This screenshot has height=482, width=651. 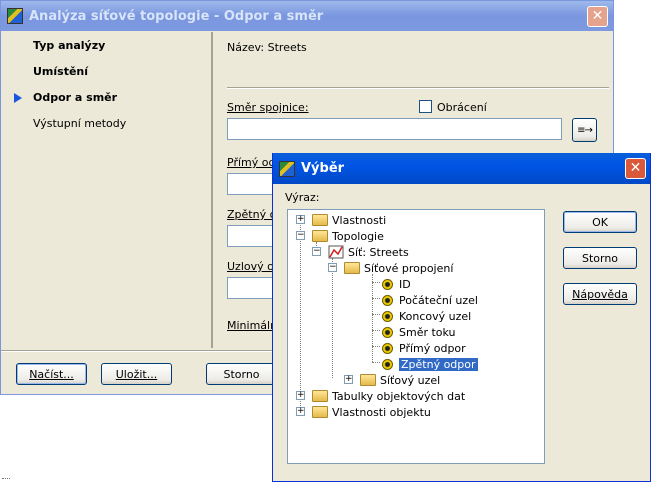 I want to click on tree-field-start-node: Počáteční uzel, so click(x=430, y=300).